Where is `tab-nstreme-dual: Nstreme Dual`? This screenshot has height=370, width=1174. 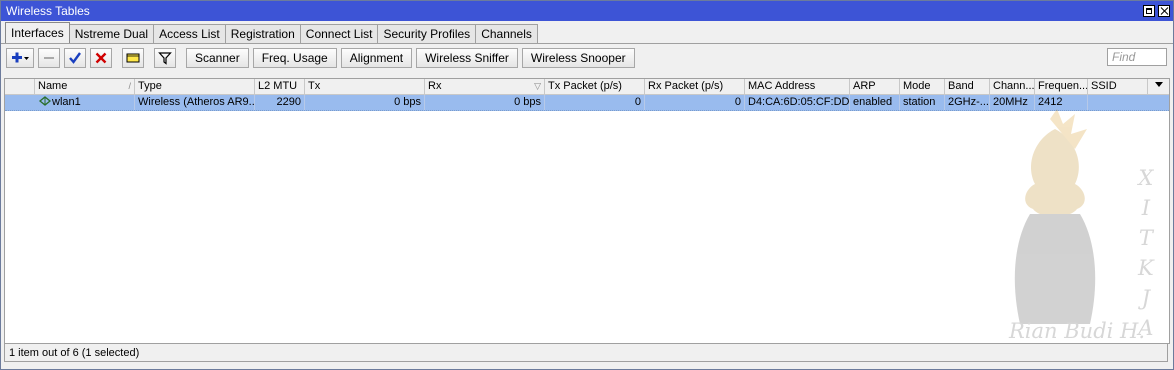 tab-nstreme-dual: Nstreme Dual is located at coordinates (111, 33).